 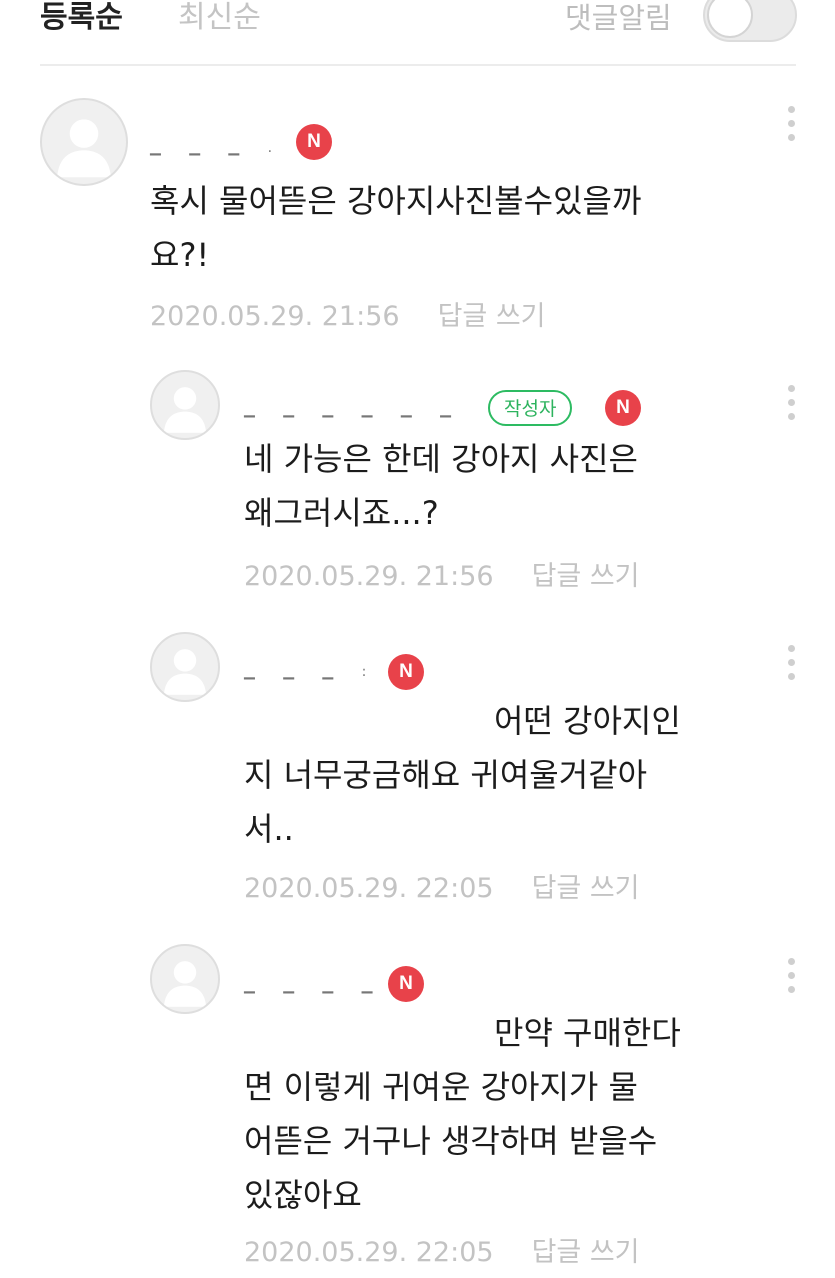 I want to click on comment-line: 지 너무궁금해요 귀여울거같아, so click(x=446, y=775).